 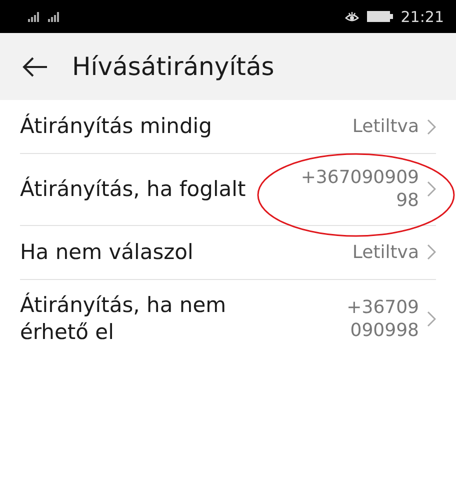 I want to click on settings-row: Átirányítás, ha foglalt +36709090998, so click(x=228, y=190).